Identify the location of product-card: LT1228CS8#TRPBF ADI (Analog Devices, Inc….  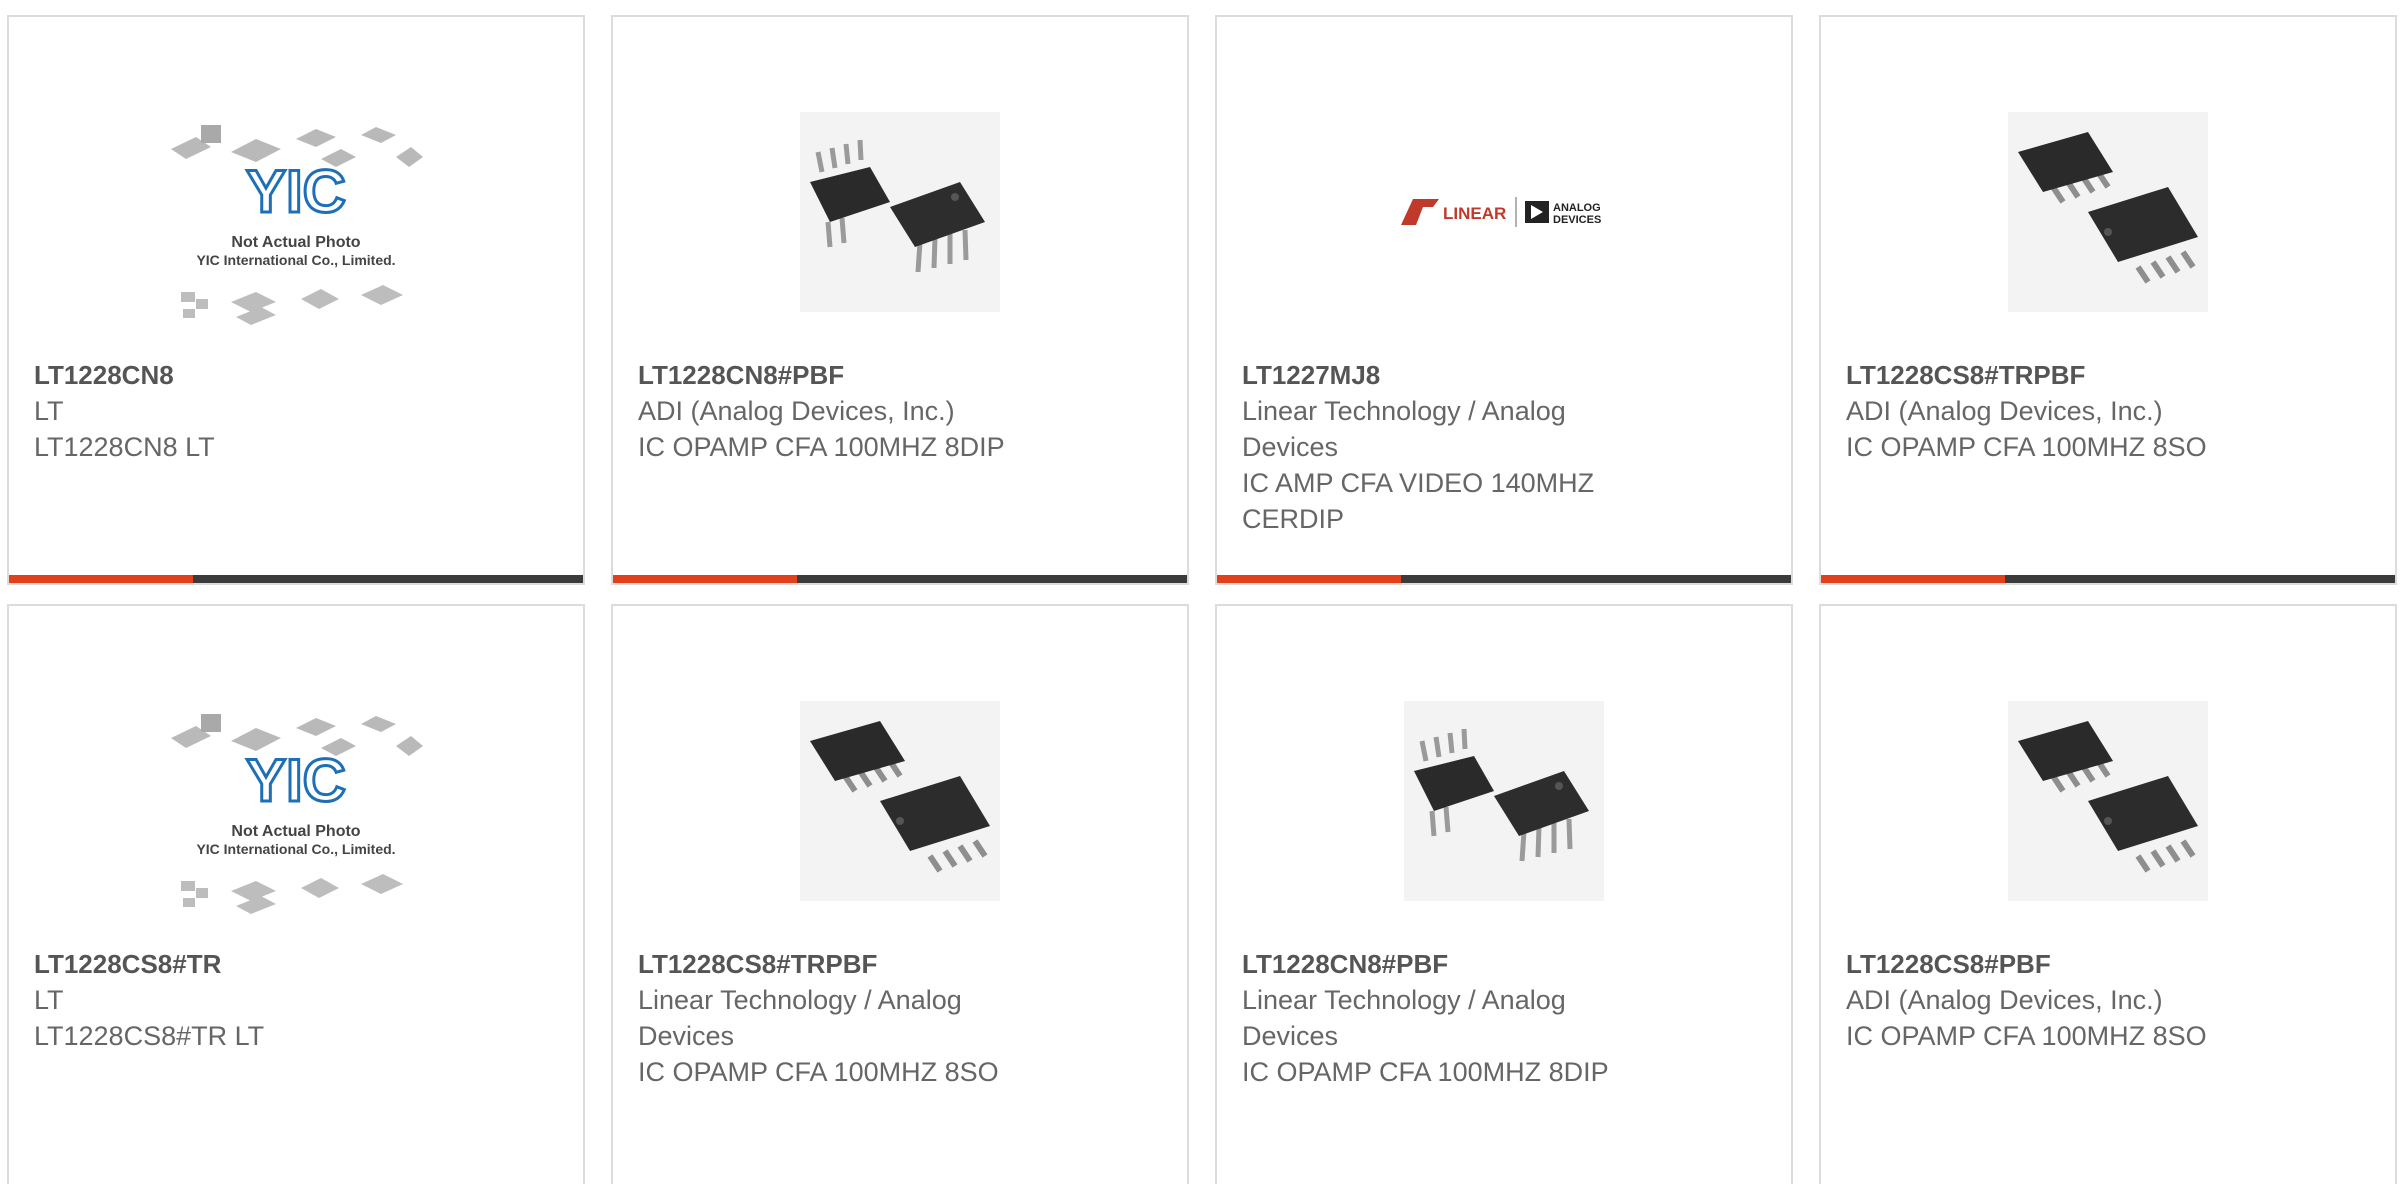
(2108, 300).